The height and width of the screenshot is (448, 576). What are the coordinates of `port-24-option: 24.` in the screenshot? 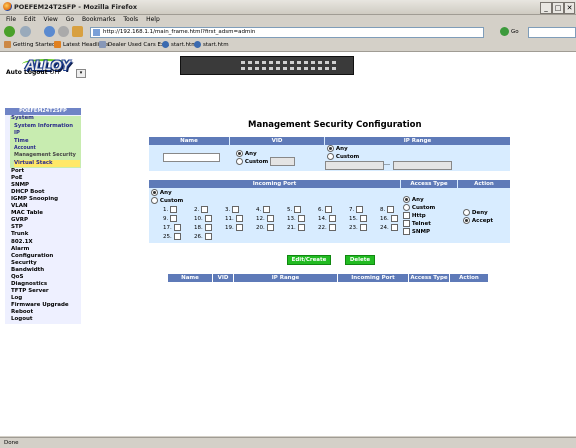 It's located at (389, 228).